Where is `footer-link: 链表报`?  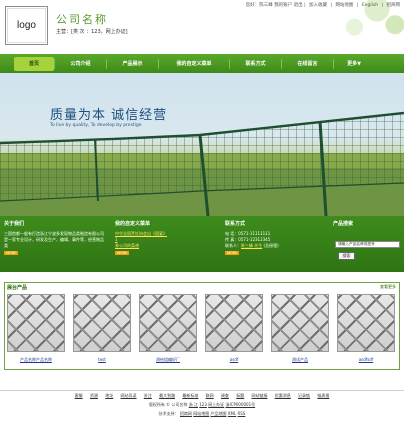
footer-link: 链表报 is located at coordinates (323, 395).